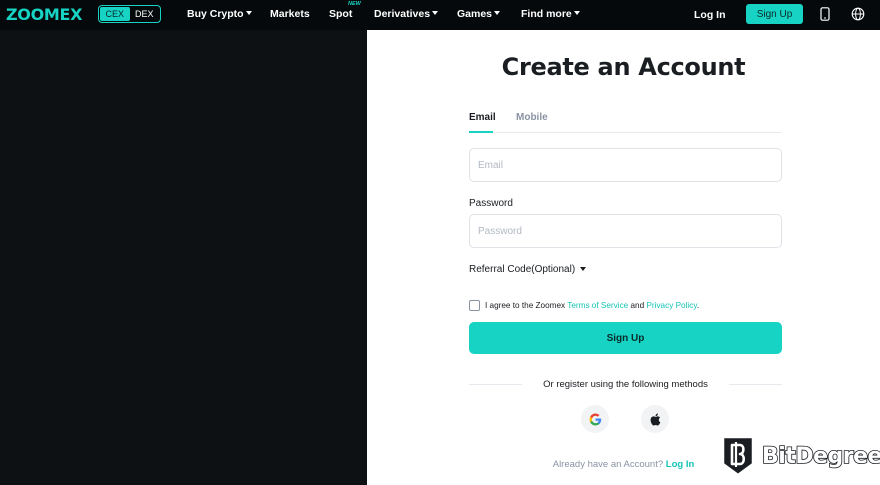 The image size is (880, 485). Describe the element at coordinates (625, 338) in the screenshot. I see `signup-button: Sign Up` at that location.